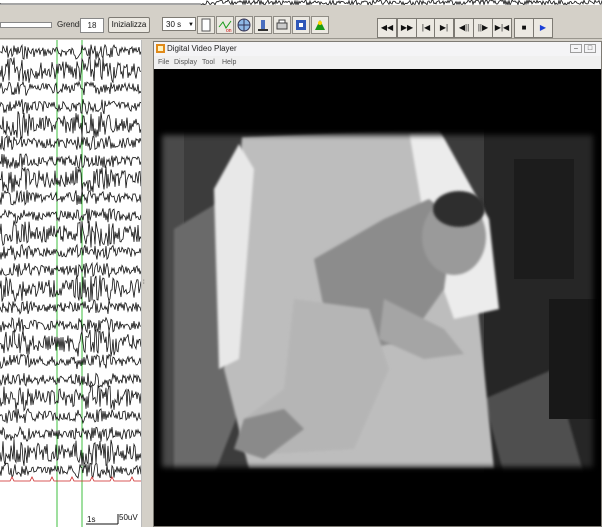  What do you see at coordinates (576, 48) in the screenshot?
I see `minimize-icon: –` at bounding box center [576, 48].